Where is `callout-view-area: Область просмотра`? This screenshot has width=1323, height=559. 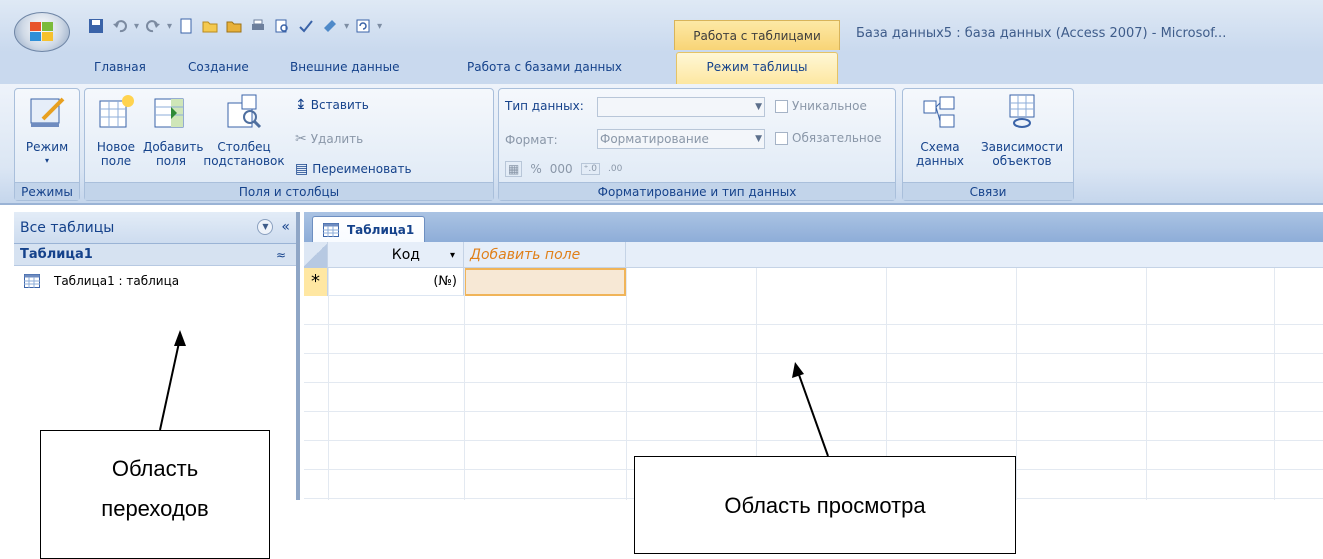 callout-view-area: Область просмотра is located at coordinates (825, 505).